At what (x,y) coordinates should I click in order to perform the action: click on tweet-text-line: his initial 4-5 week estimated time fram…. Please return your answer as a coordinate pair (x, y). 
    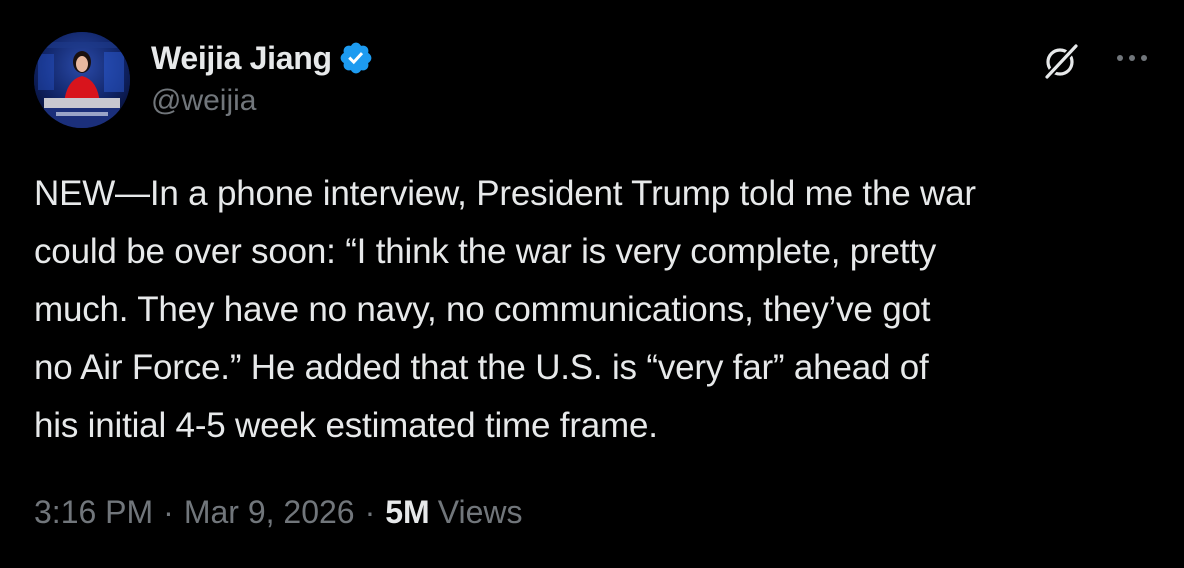
    Looking at the image, I should click on (346, 425).